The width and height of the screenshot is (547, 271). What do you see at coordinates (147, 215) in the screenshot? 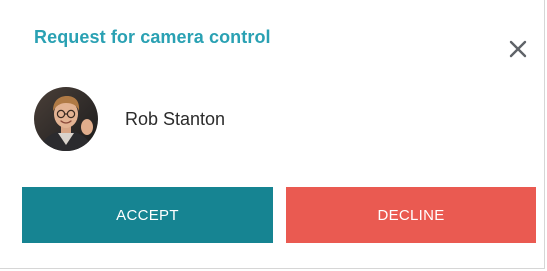
I see `accept-button: ACCEPT` at bounding box center [147, 215].